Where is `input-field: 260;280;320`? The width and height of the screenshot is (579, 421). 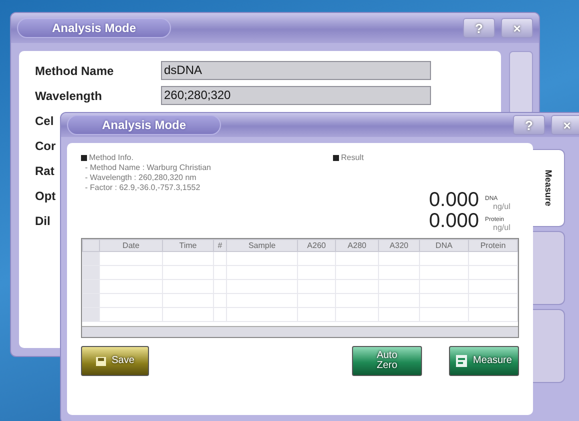
input-field: 260;280;320 is located at coordinates (296, 95).